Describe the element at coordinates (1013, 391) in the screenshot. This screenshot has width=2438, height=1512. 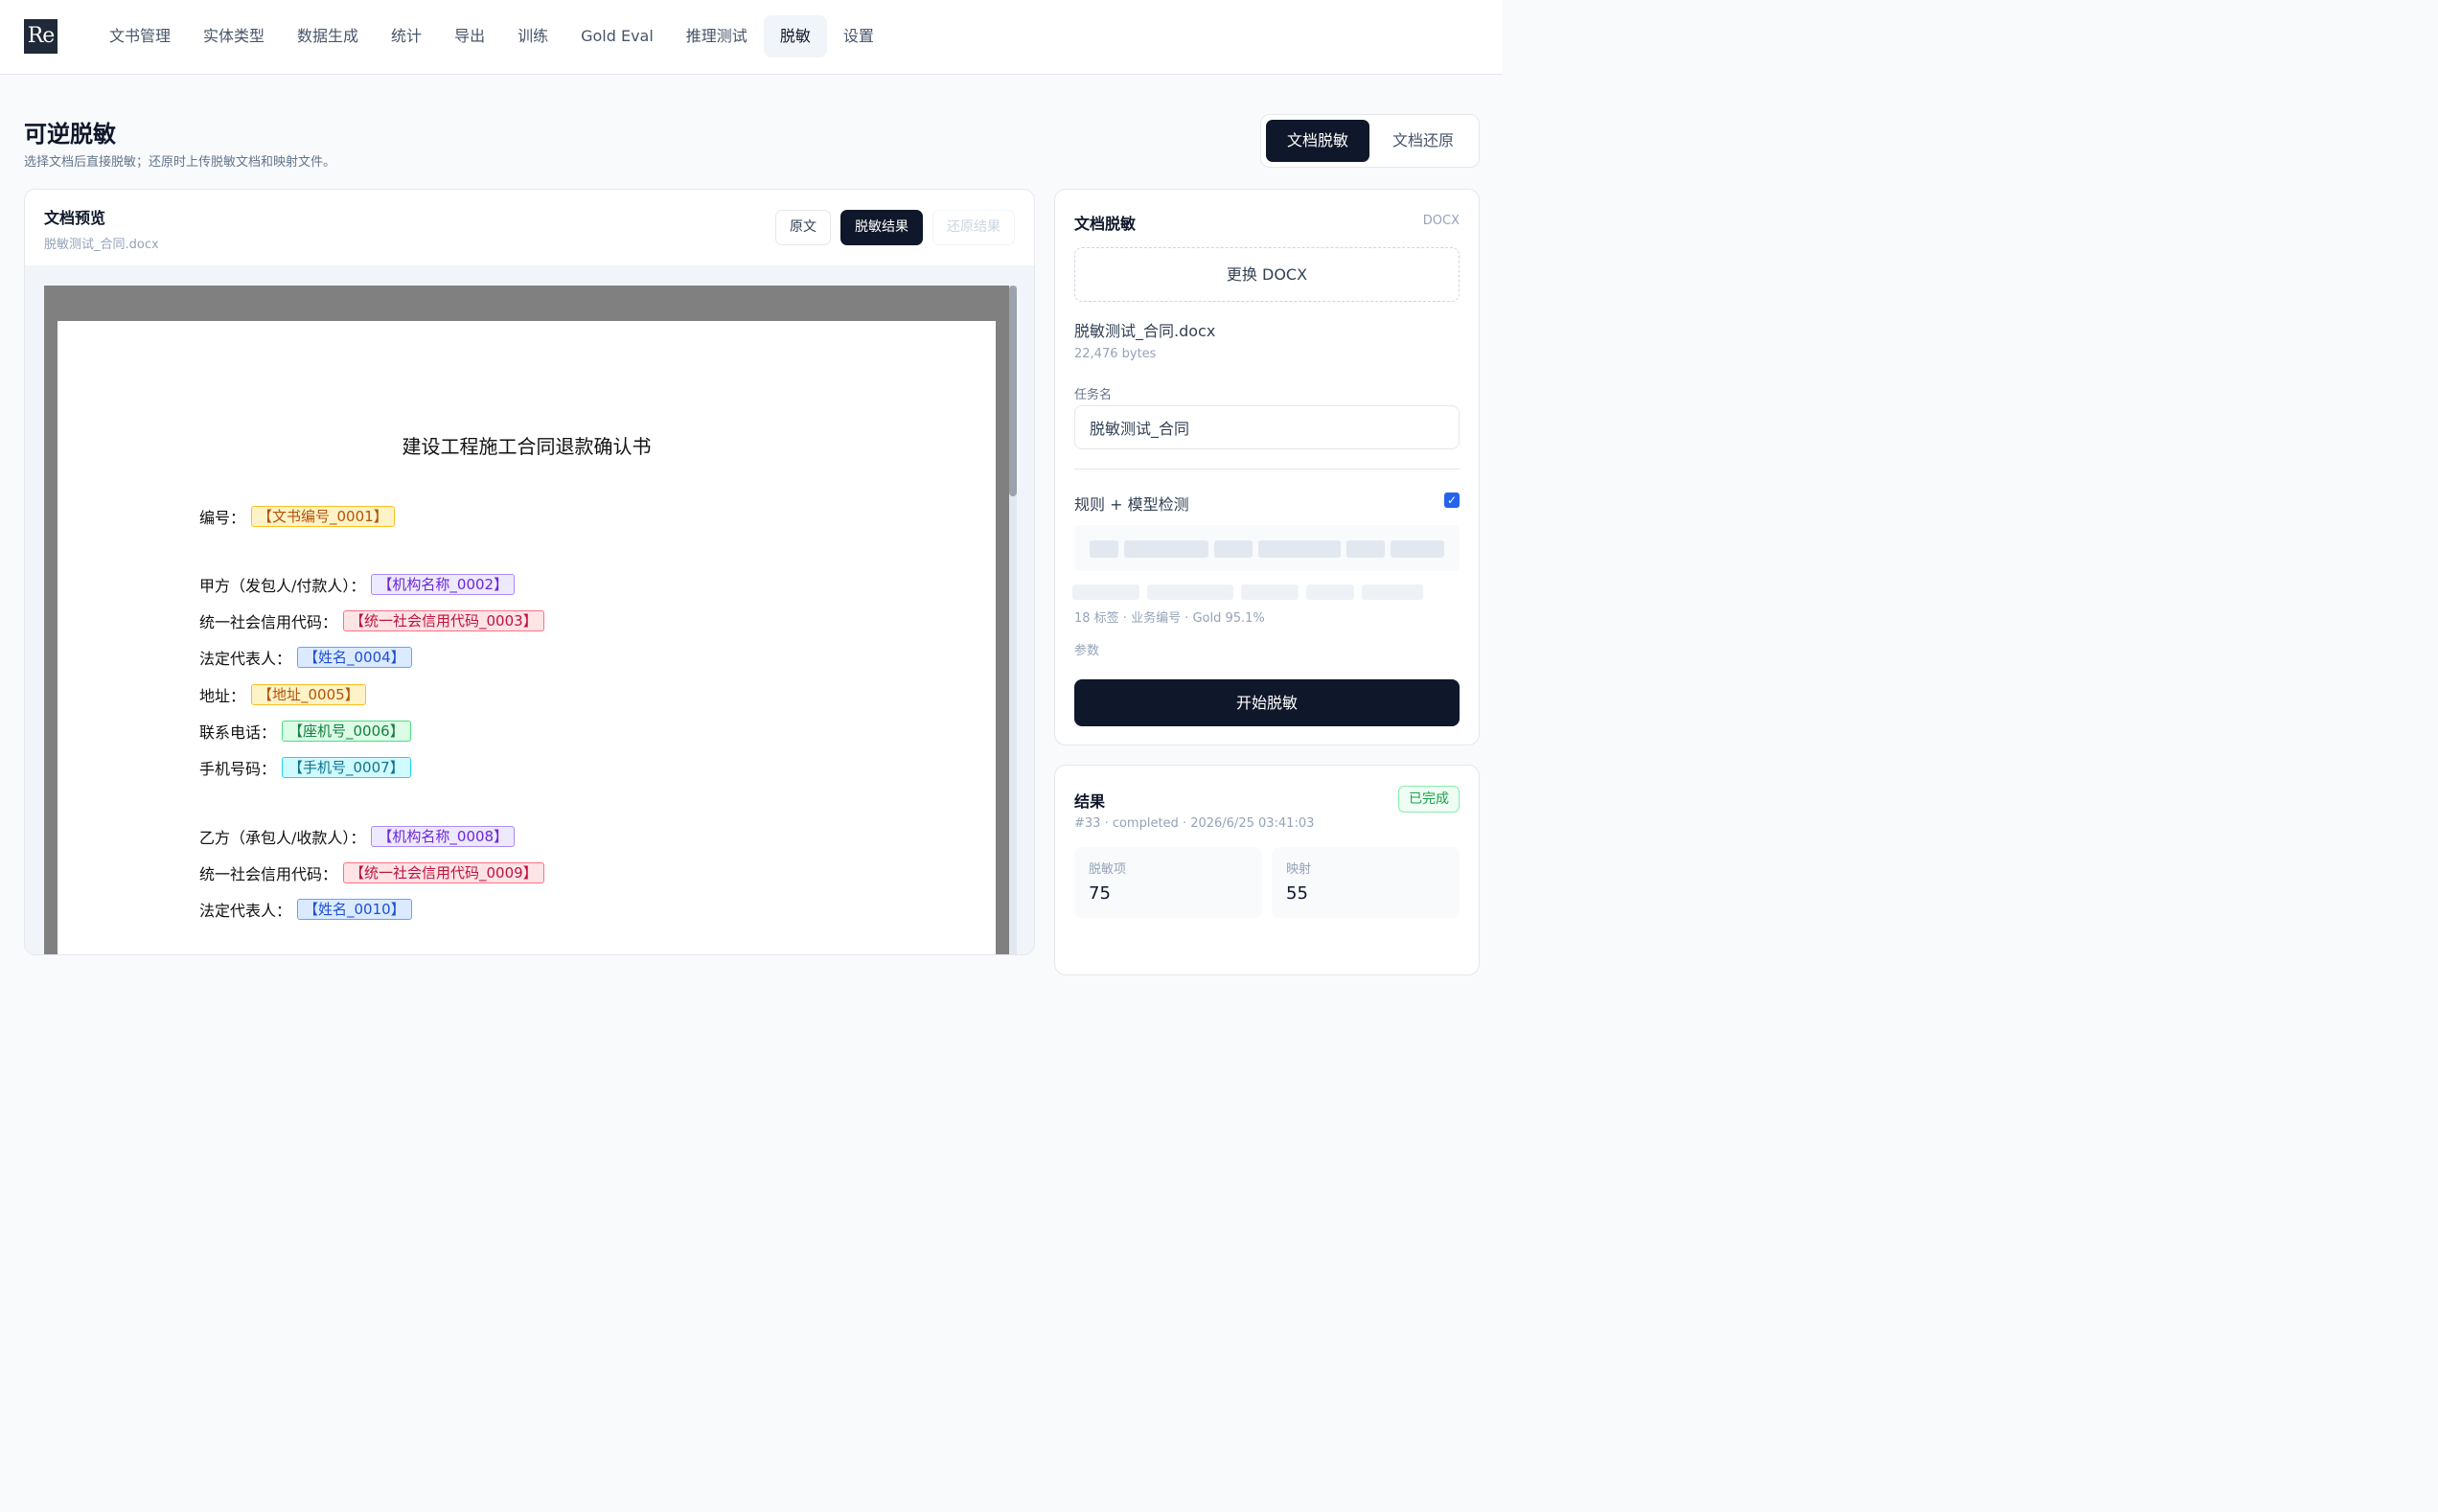
I see `scrollbar-thumb` at that location.